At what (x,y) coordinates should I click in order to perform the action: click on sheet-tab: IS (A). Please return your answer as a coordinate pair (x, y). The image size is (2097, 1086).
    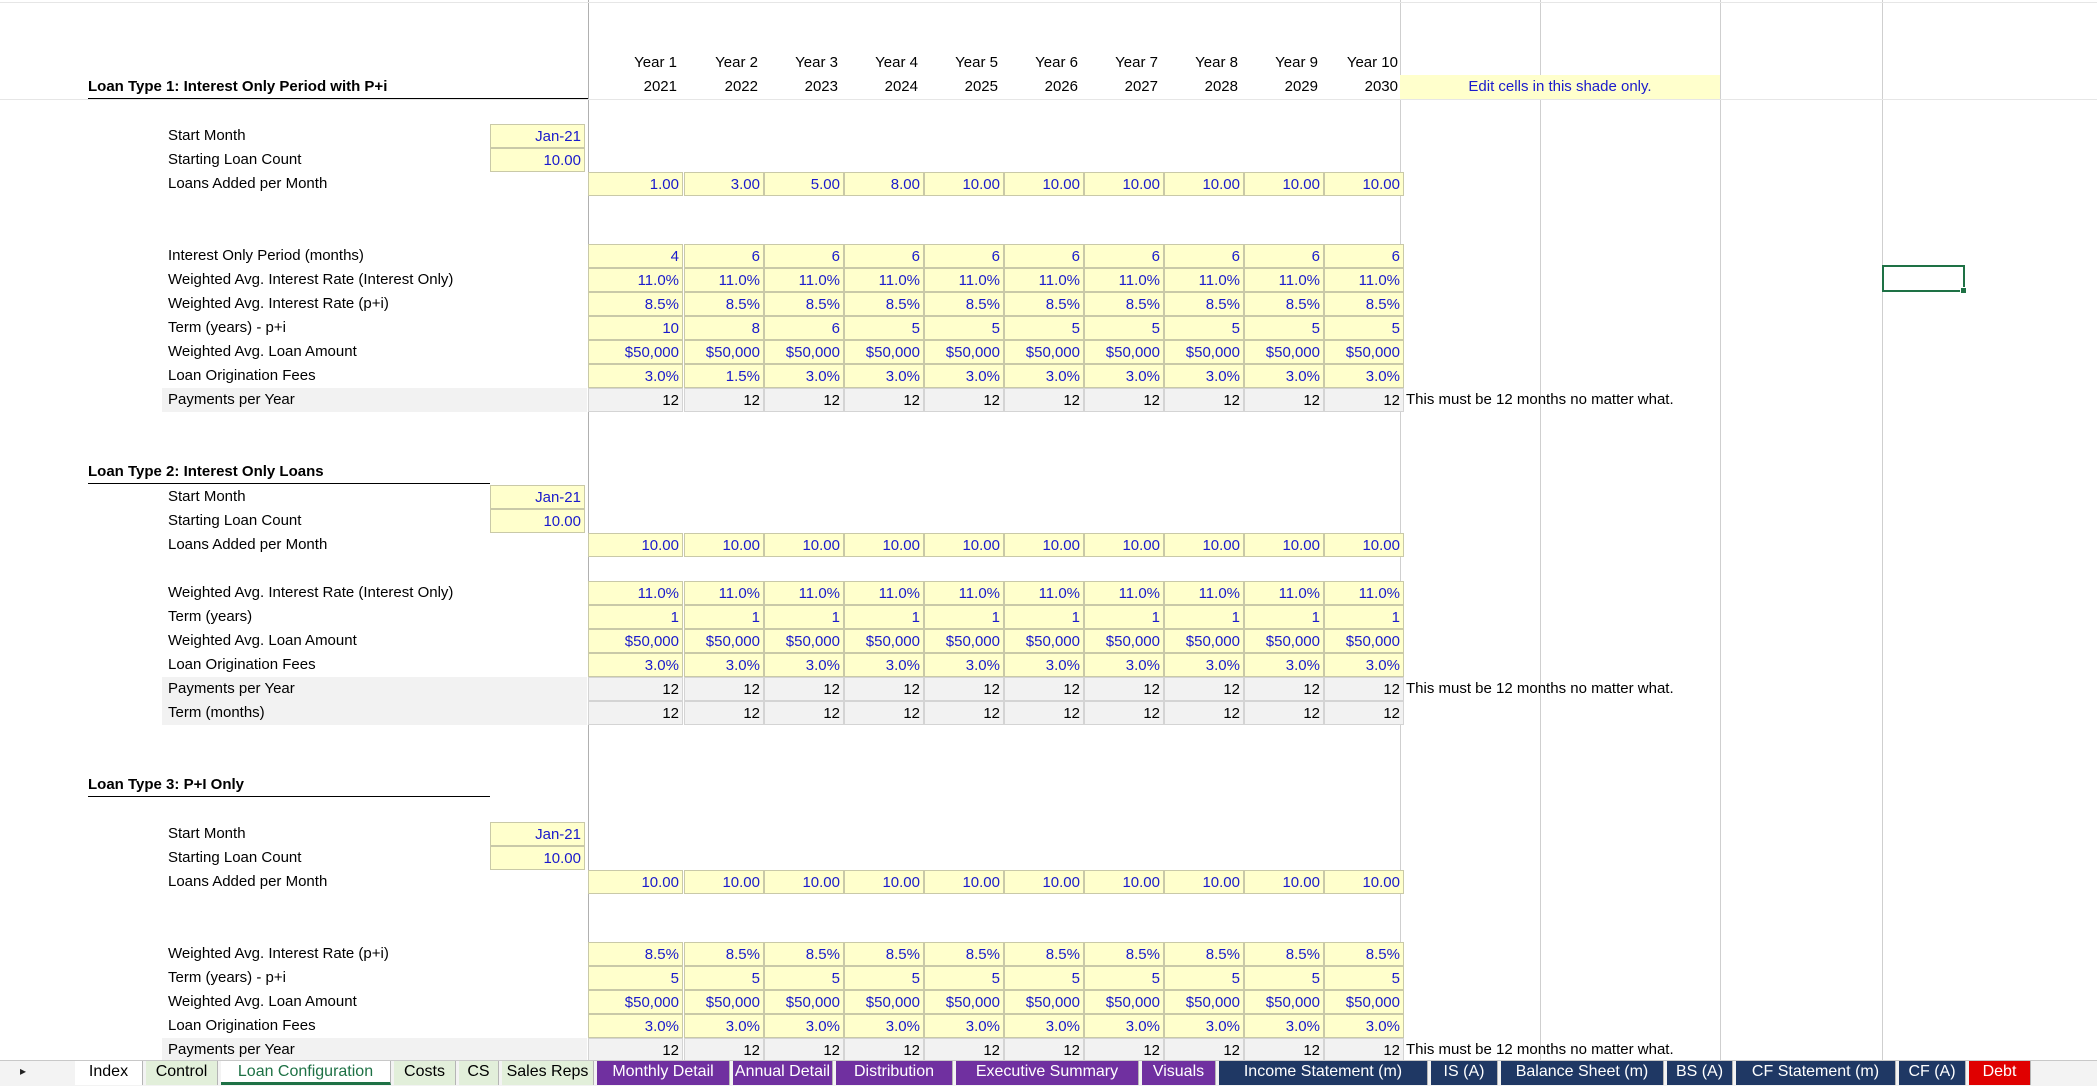
    Looking at the image, I should click on (1464, 1073).